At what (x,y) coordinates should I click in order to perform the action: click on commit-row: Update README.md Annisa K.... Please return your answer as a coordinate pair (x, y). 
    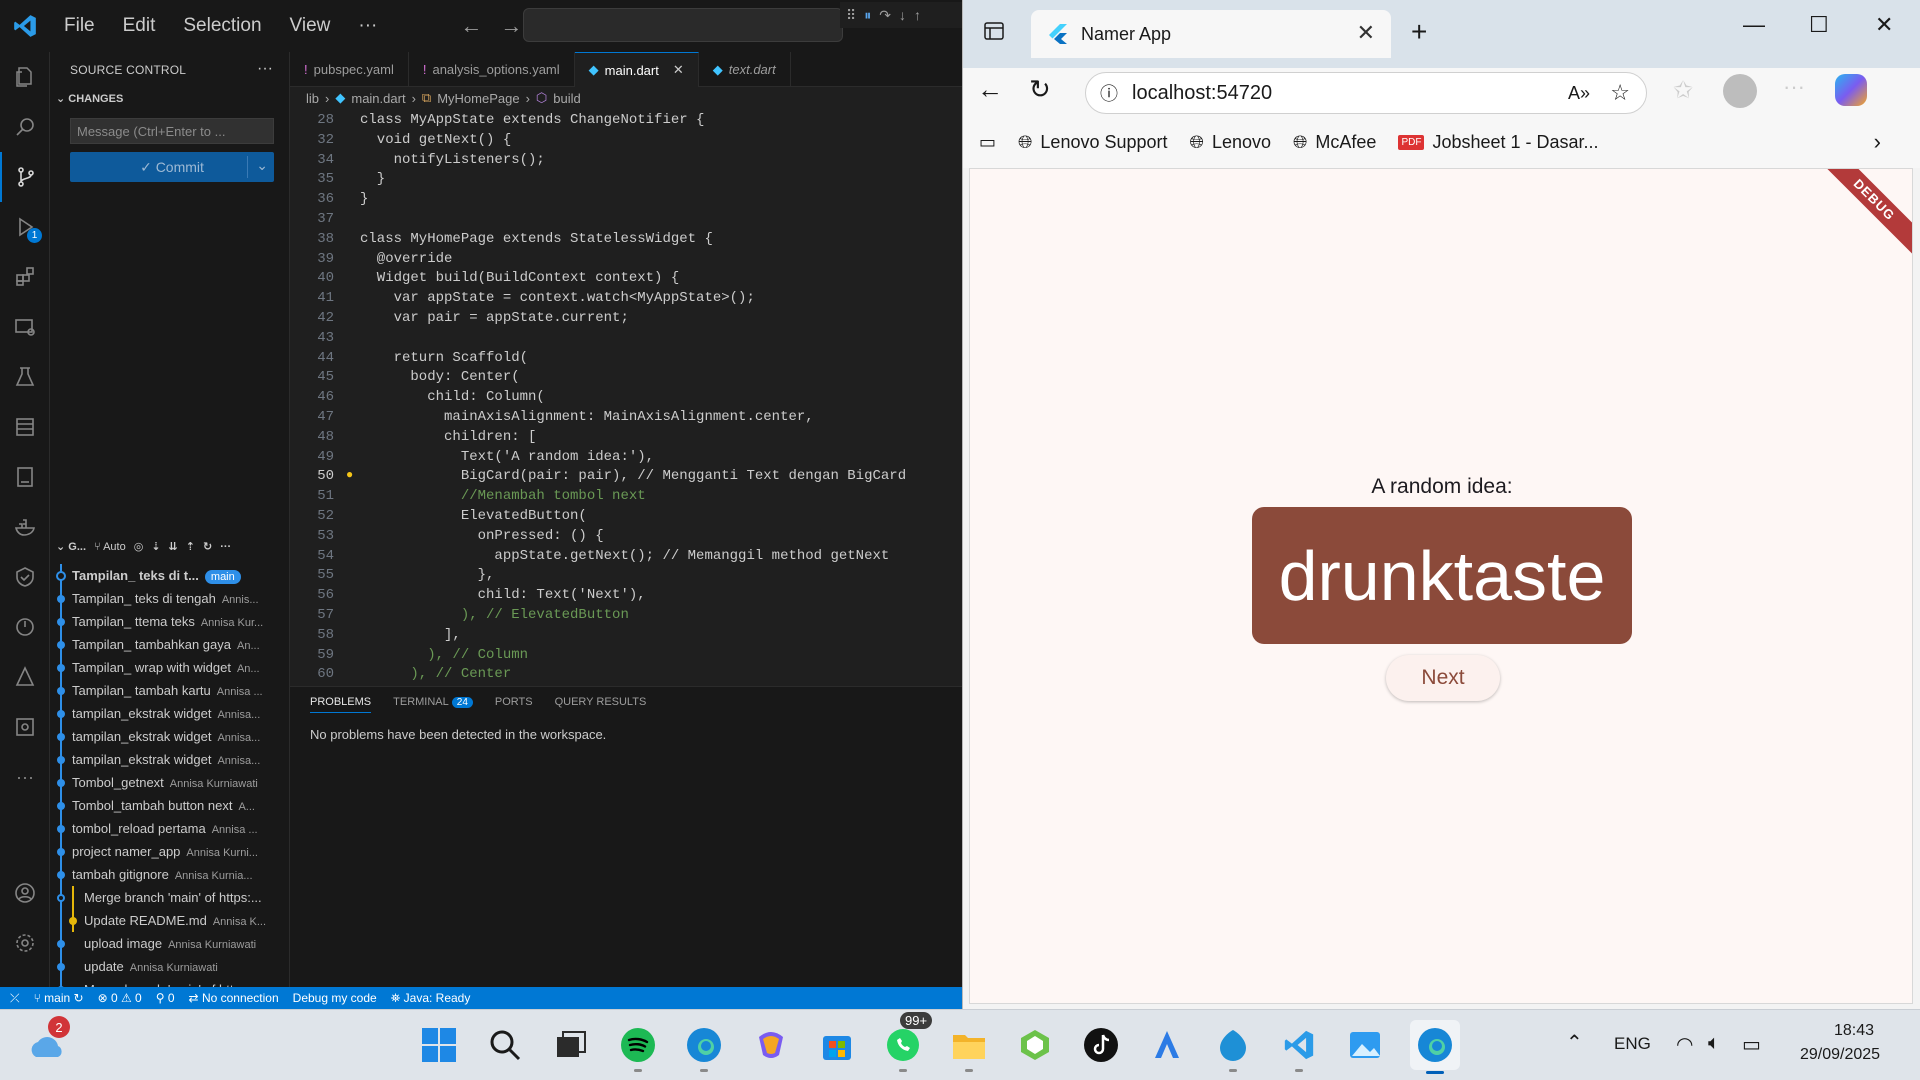
    Looking at the image, I should click on (170, 920).